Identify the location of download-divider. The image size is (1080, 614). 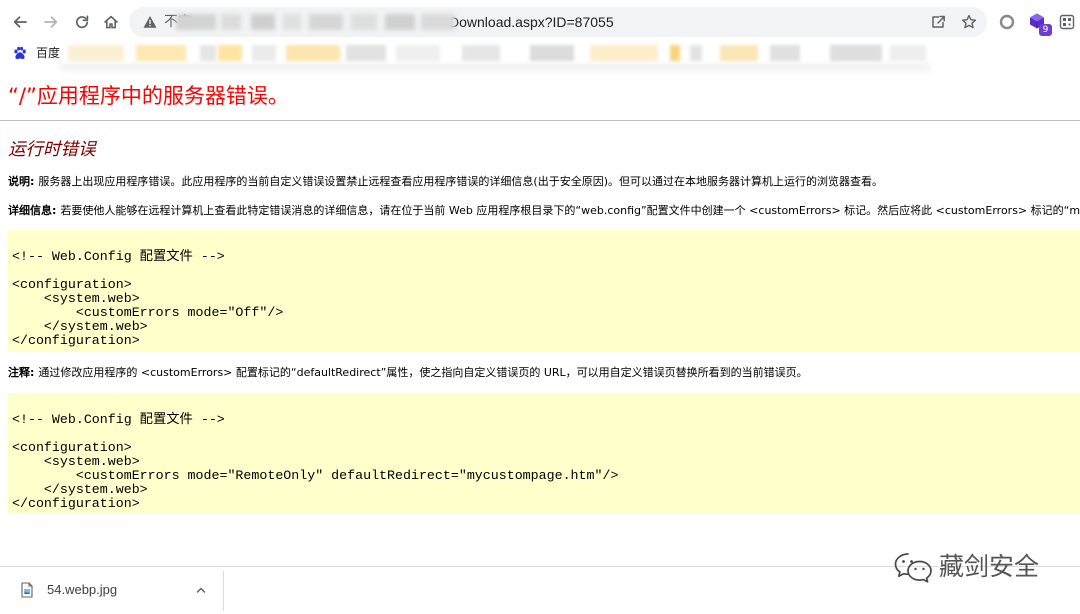
(223, 591).